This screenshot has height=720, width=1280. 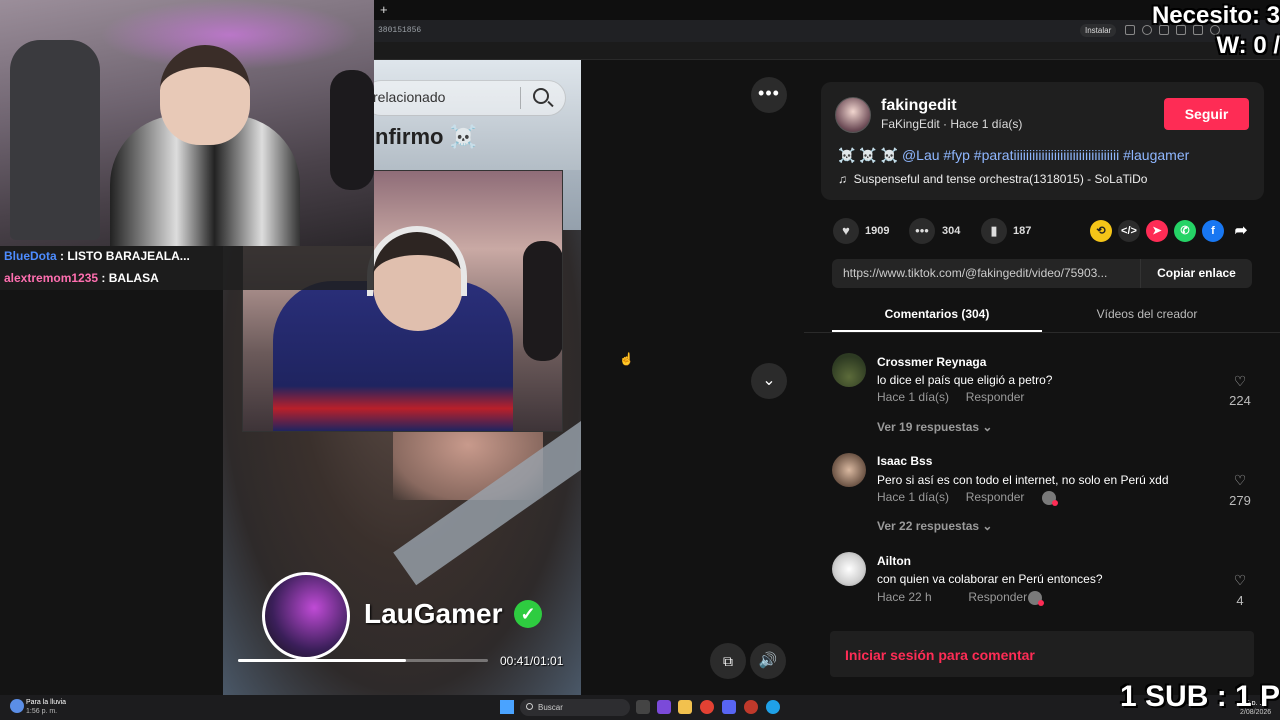 I want to click on comment-like-count: 224, so click(x=1240, y=400).